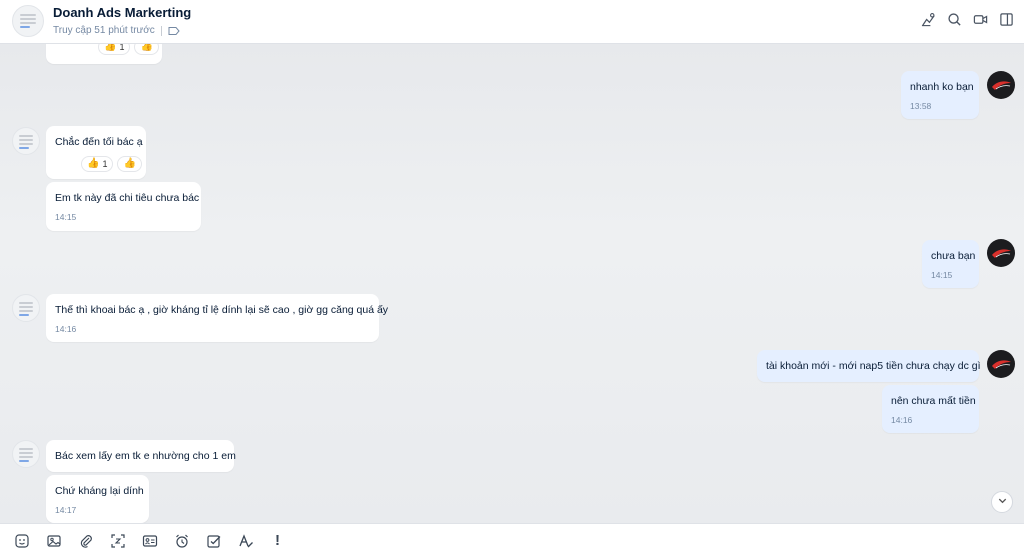 Image resolution: width=1024 pixels, height=556 pixels. Describe the element at coordinates (980, 19) in the screenshot. I see `video-call-icon` at that location.